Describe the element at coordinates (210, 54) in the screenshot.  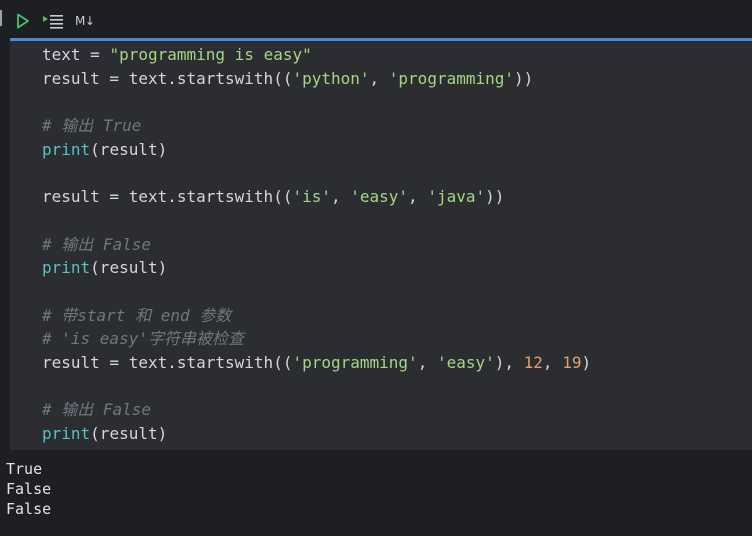
I see `string-token: "programming is easy"` at that location.